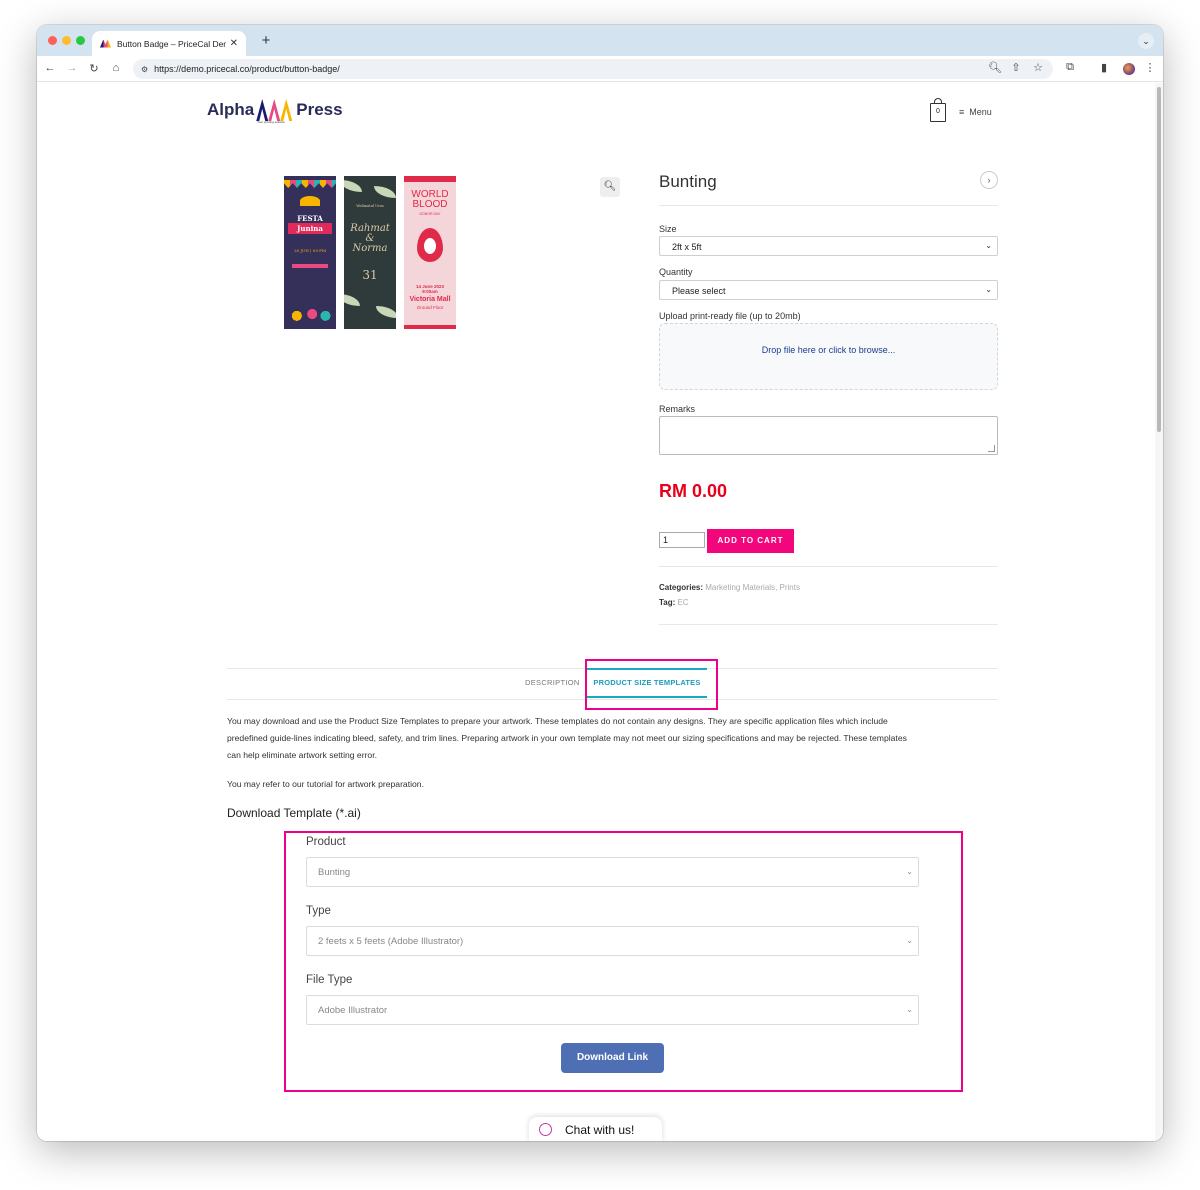 This screenshot has height=1190, width=1200. Describe the element at coordinates (80, 40) in the screenshot. I see `zoom-window-button` at that location.